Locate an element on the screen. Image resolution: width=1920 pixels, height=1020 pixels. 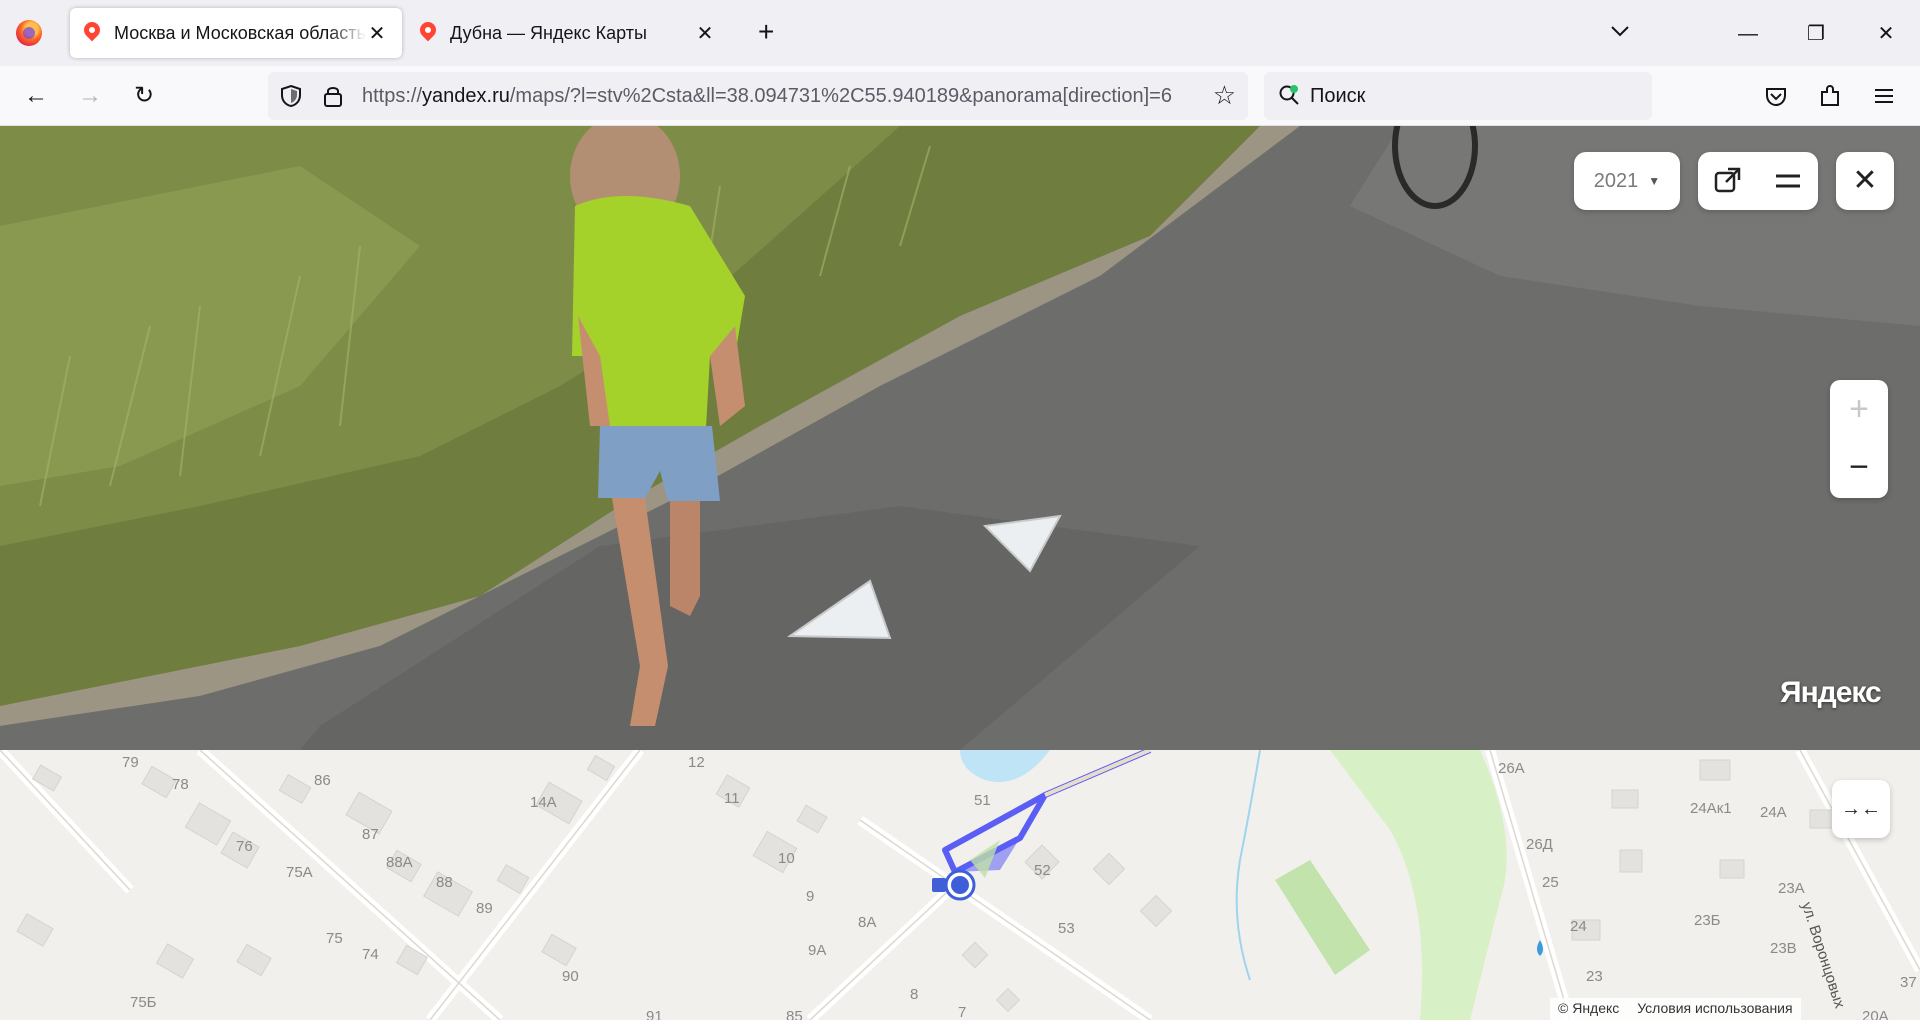
chevron-down-icon is located at coordinates (1620, 32).